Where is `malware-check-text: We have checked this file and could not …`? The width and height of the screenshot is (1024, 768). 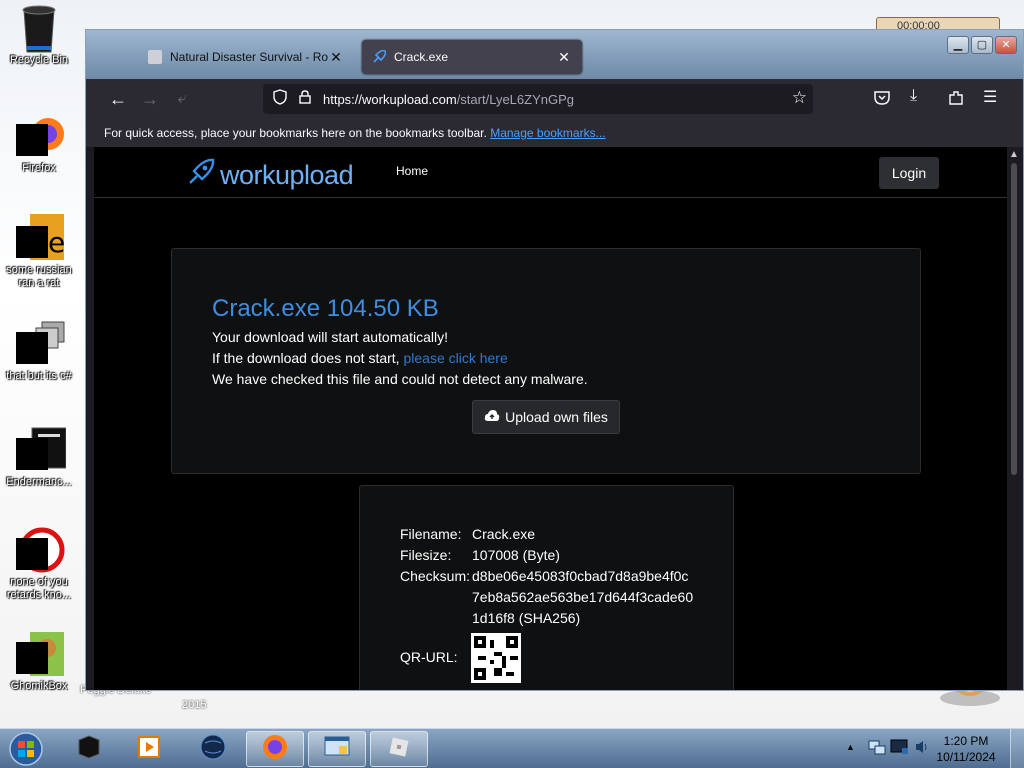 malware-check-text: We have checked this file and could not … is located at coordinates (400, 379).